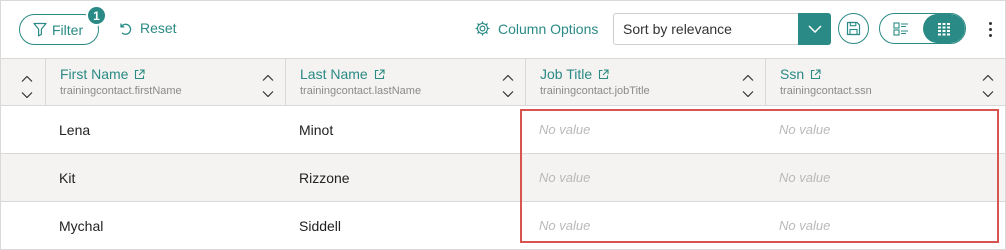 The image size is (1006, 250). What do you see at coordinates (324, 177) in the screenshot?
I see `cell-last-name: Rizzone` at bounding box center [324, 177].